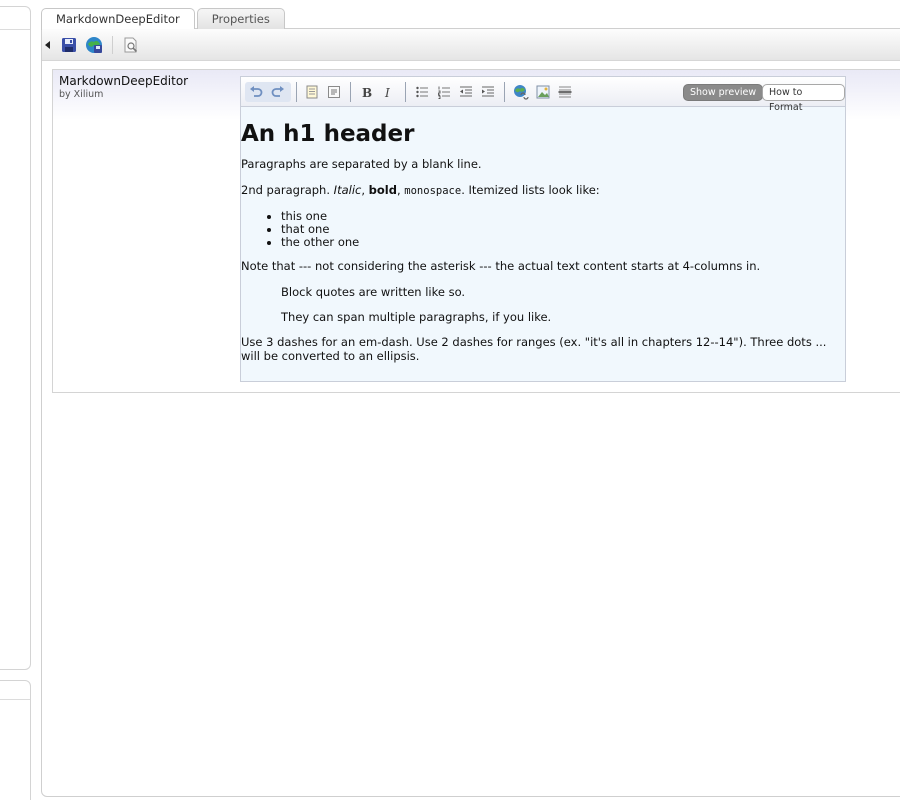 This screenshot has height=800, width=900. What do you see at coordinates (48, 45) in the screenshot?
I see `collapse-arrow-icon` at bounding box center [48, 45].